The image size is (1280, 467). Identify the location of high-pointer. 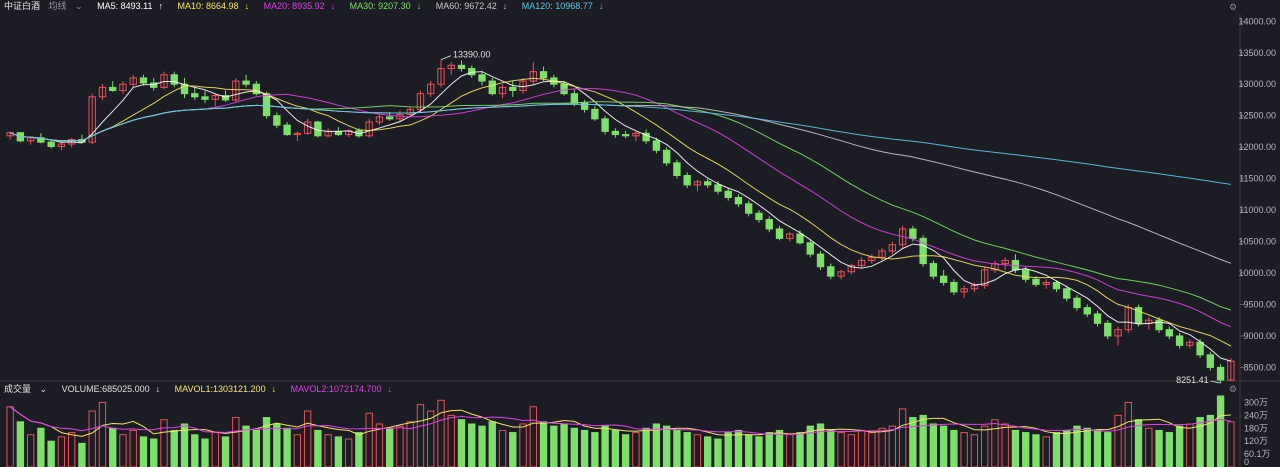
(446, 58).